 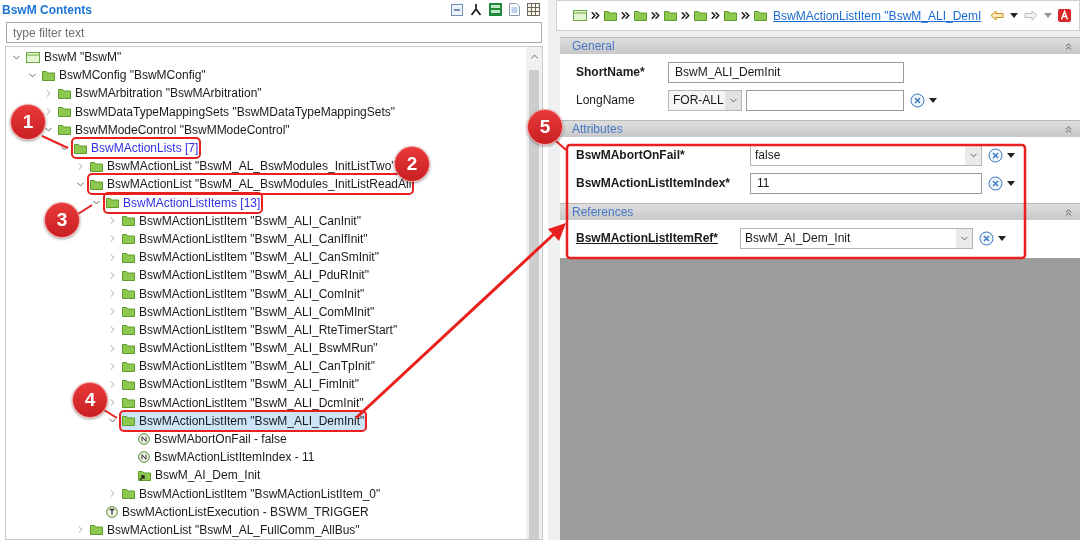 I want to click on tree-item: BswMActionListItem "BswM_ALI_ComMInit", so click(x=248, y=311).